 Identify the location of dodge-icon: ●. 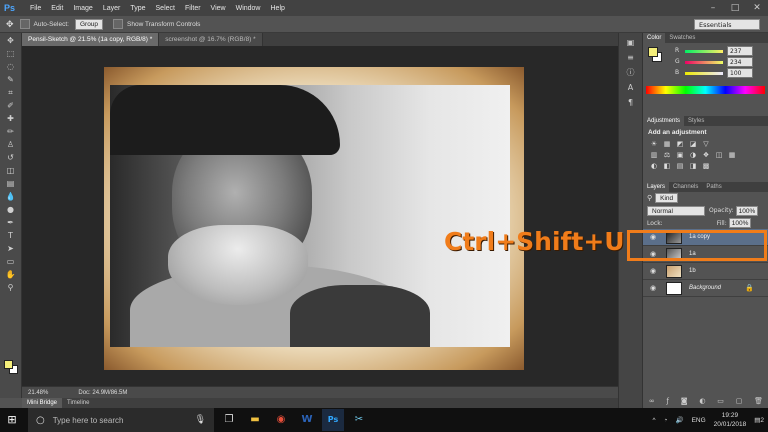
(11, 210).